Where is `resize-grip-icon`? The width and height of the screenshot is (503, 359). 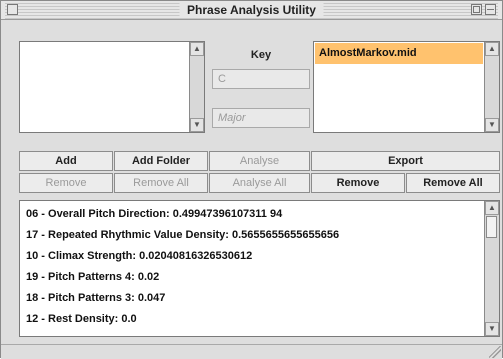
resize-grip-icon is located at coordinates (495, 352).